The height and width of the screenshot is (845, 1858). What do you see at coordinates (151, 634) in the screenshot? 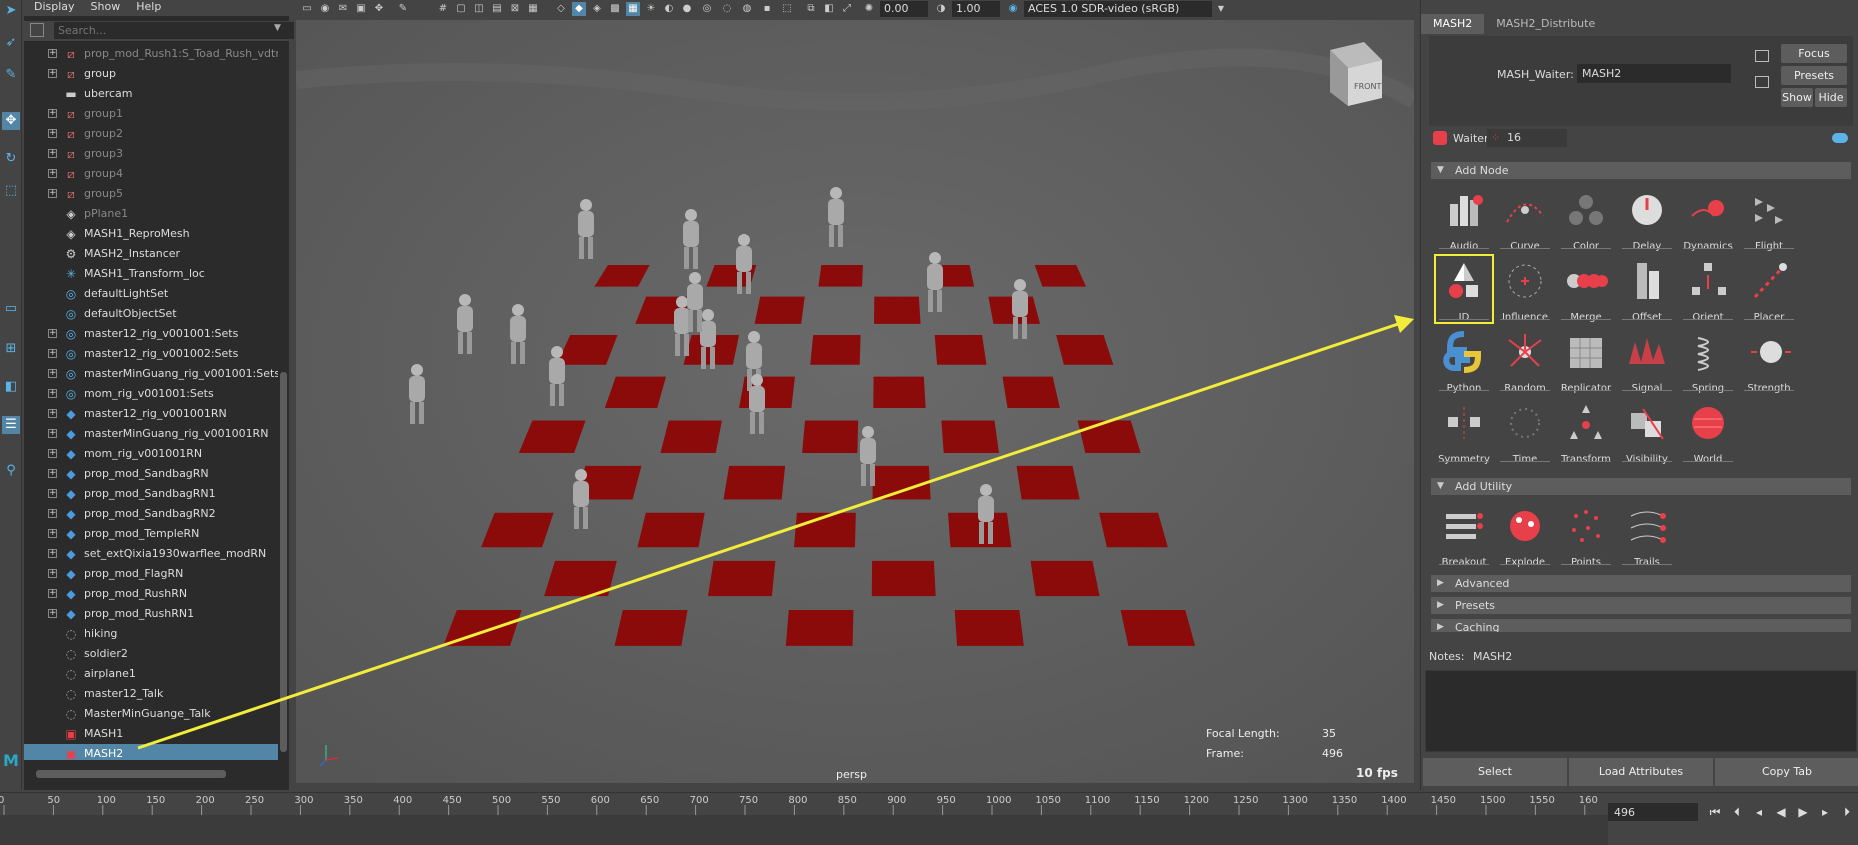
I see `outliner-row: ◌ hiking` at bounding box center [151, 634].